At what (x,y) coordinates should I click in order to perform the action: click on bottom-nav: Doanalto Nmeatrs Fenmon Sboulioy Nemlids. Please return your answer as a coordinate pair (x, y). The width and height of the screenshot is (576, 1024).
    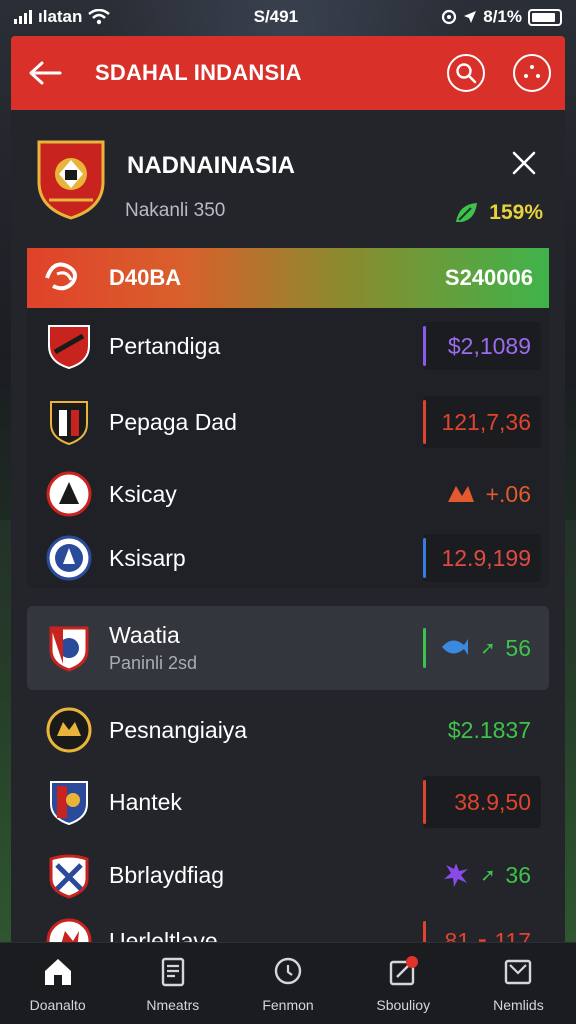
    Looking at the image, I should click on (288, 983).